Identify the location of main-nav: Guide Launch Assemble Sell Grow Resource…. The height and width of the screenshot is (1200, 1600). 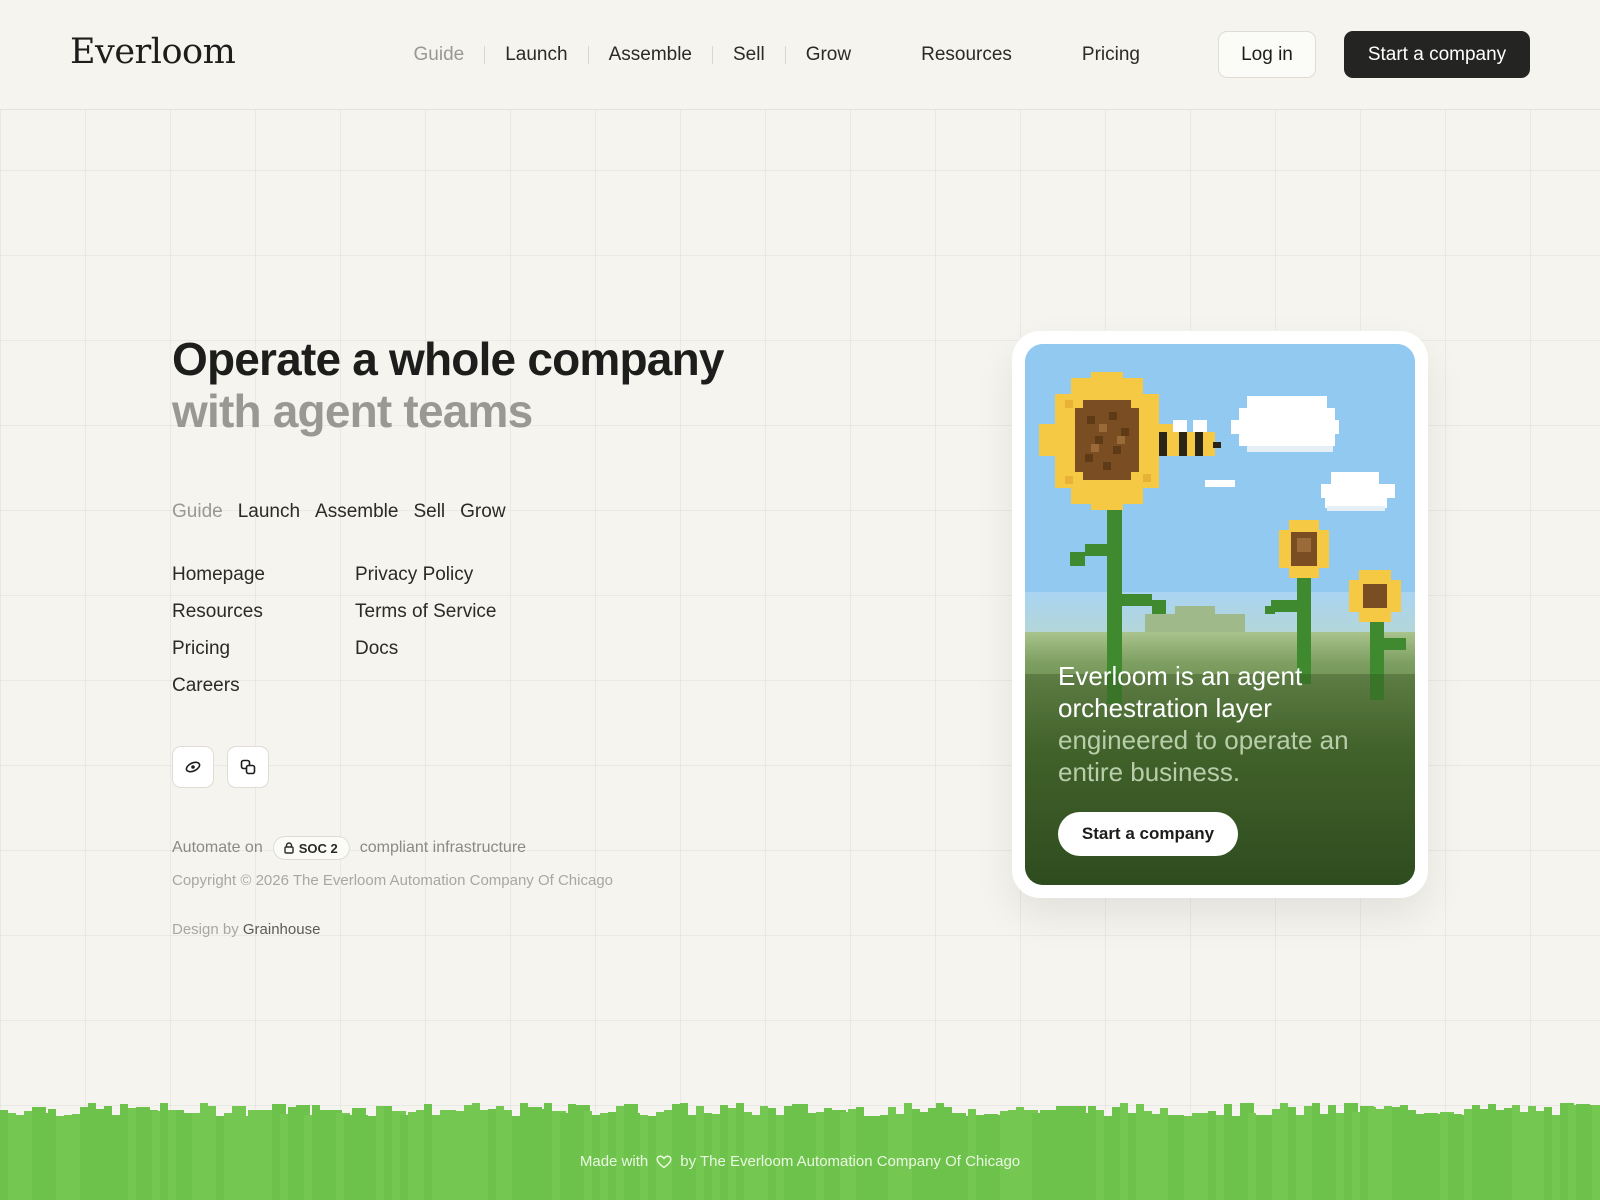
(777, 55).